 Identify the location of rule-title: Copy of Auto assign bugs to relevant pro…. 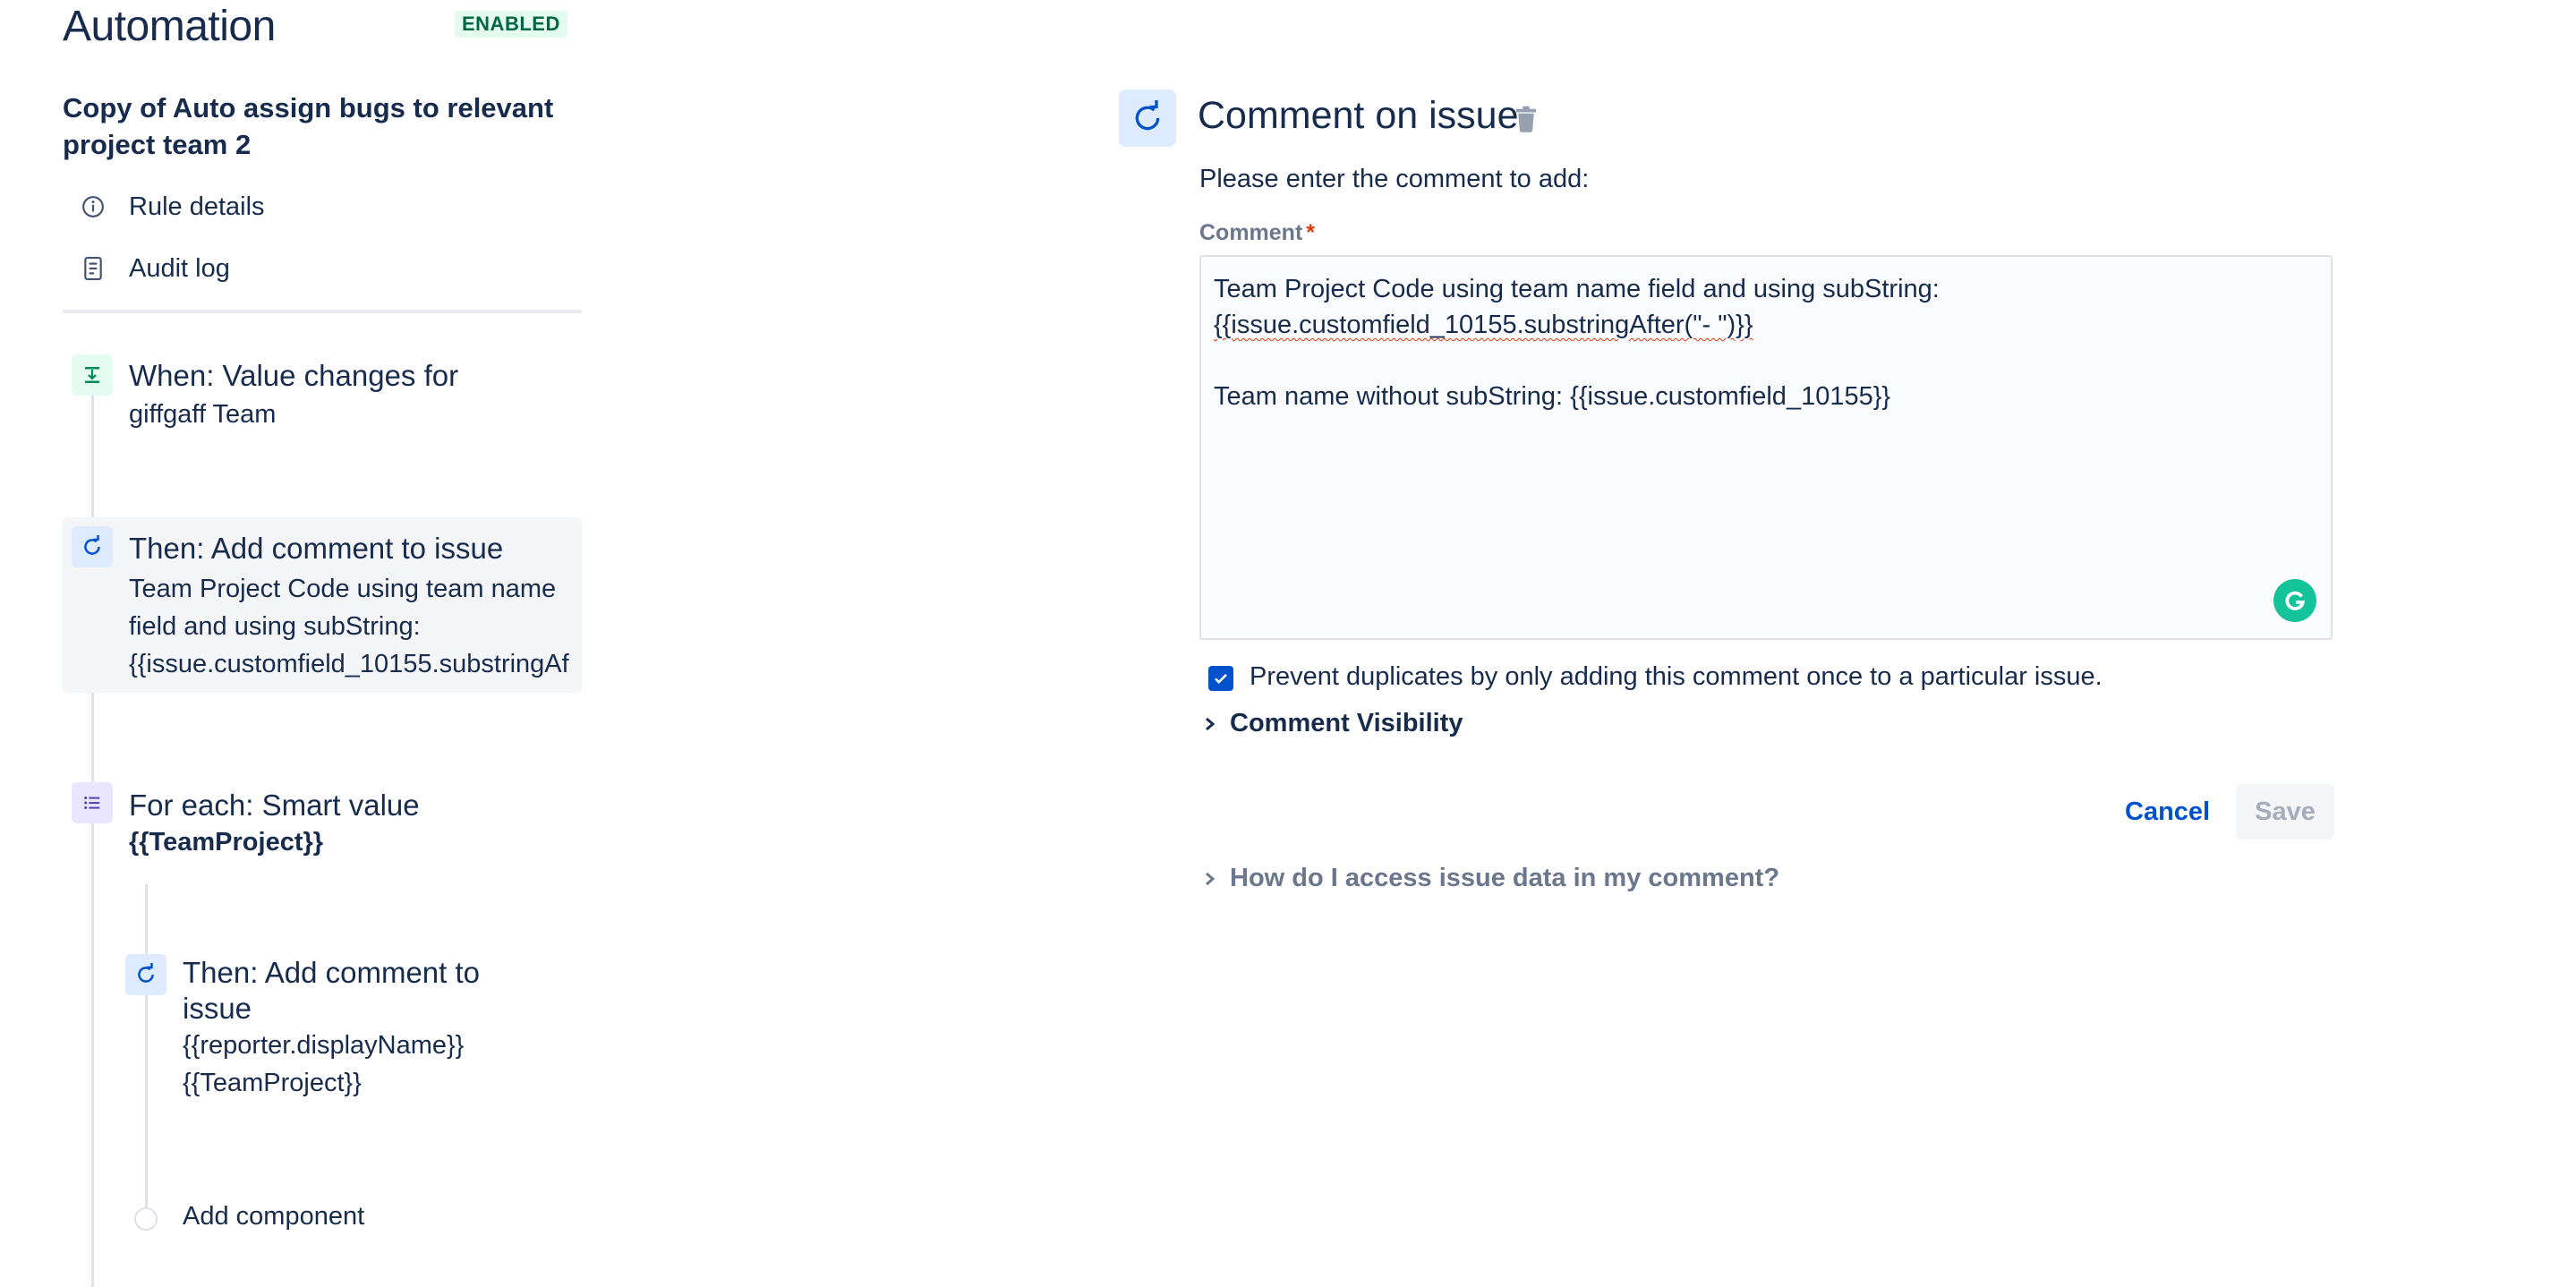
(308, 126).